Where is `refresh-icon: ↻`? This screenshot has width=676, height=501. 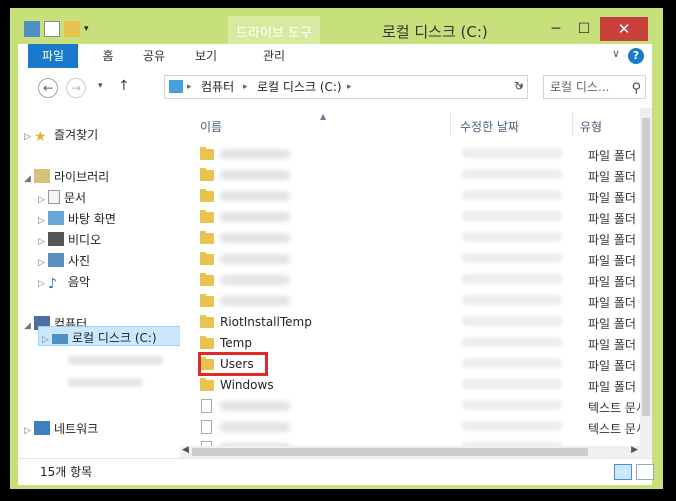
refresh-icon: ↻ is located at coordinates (519, 87).